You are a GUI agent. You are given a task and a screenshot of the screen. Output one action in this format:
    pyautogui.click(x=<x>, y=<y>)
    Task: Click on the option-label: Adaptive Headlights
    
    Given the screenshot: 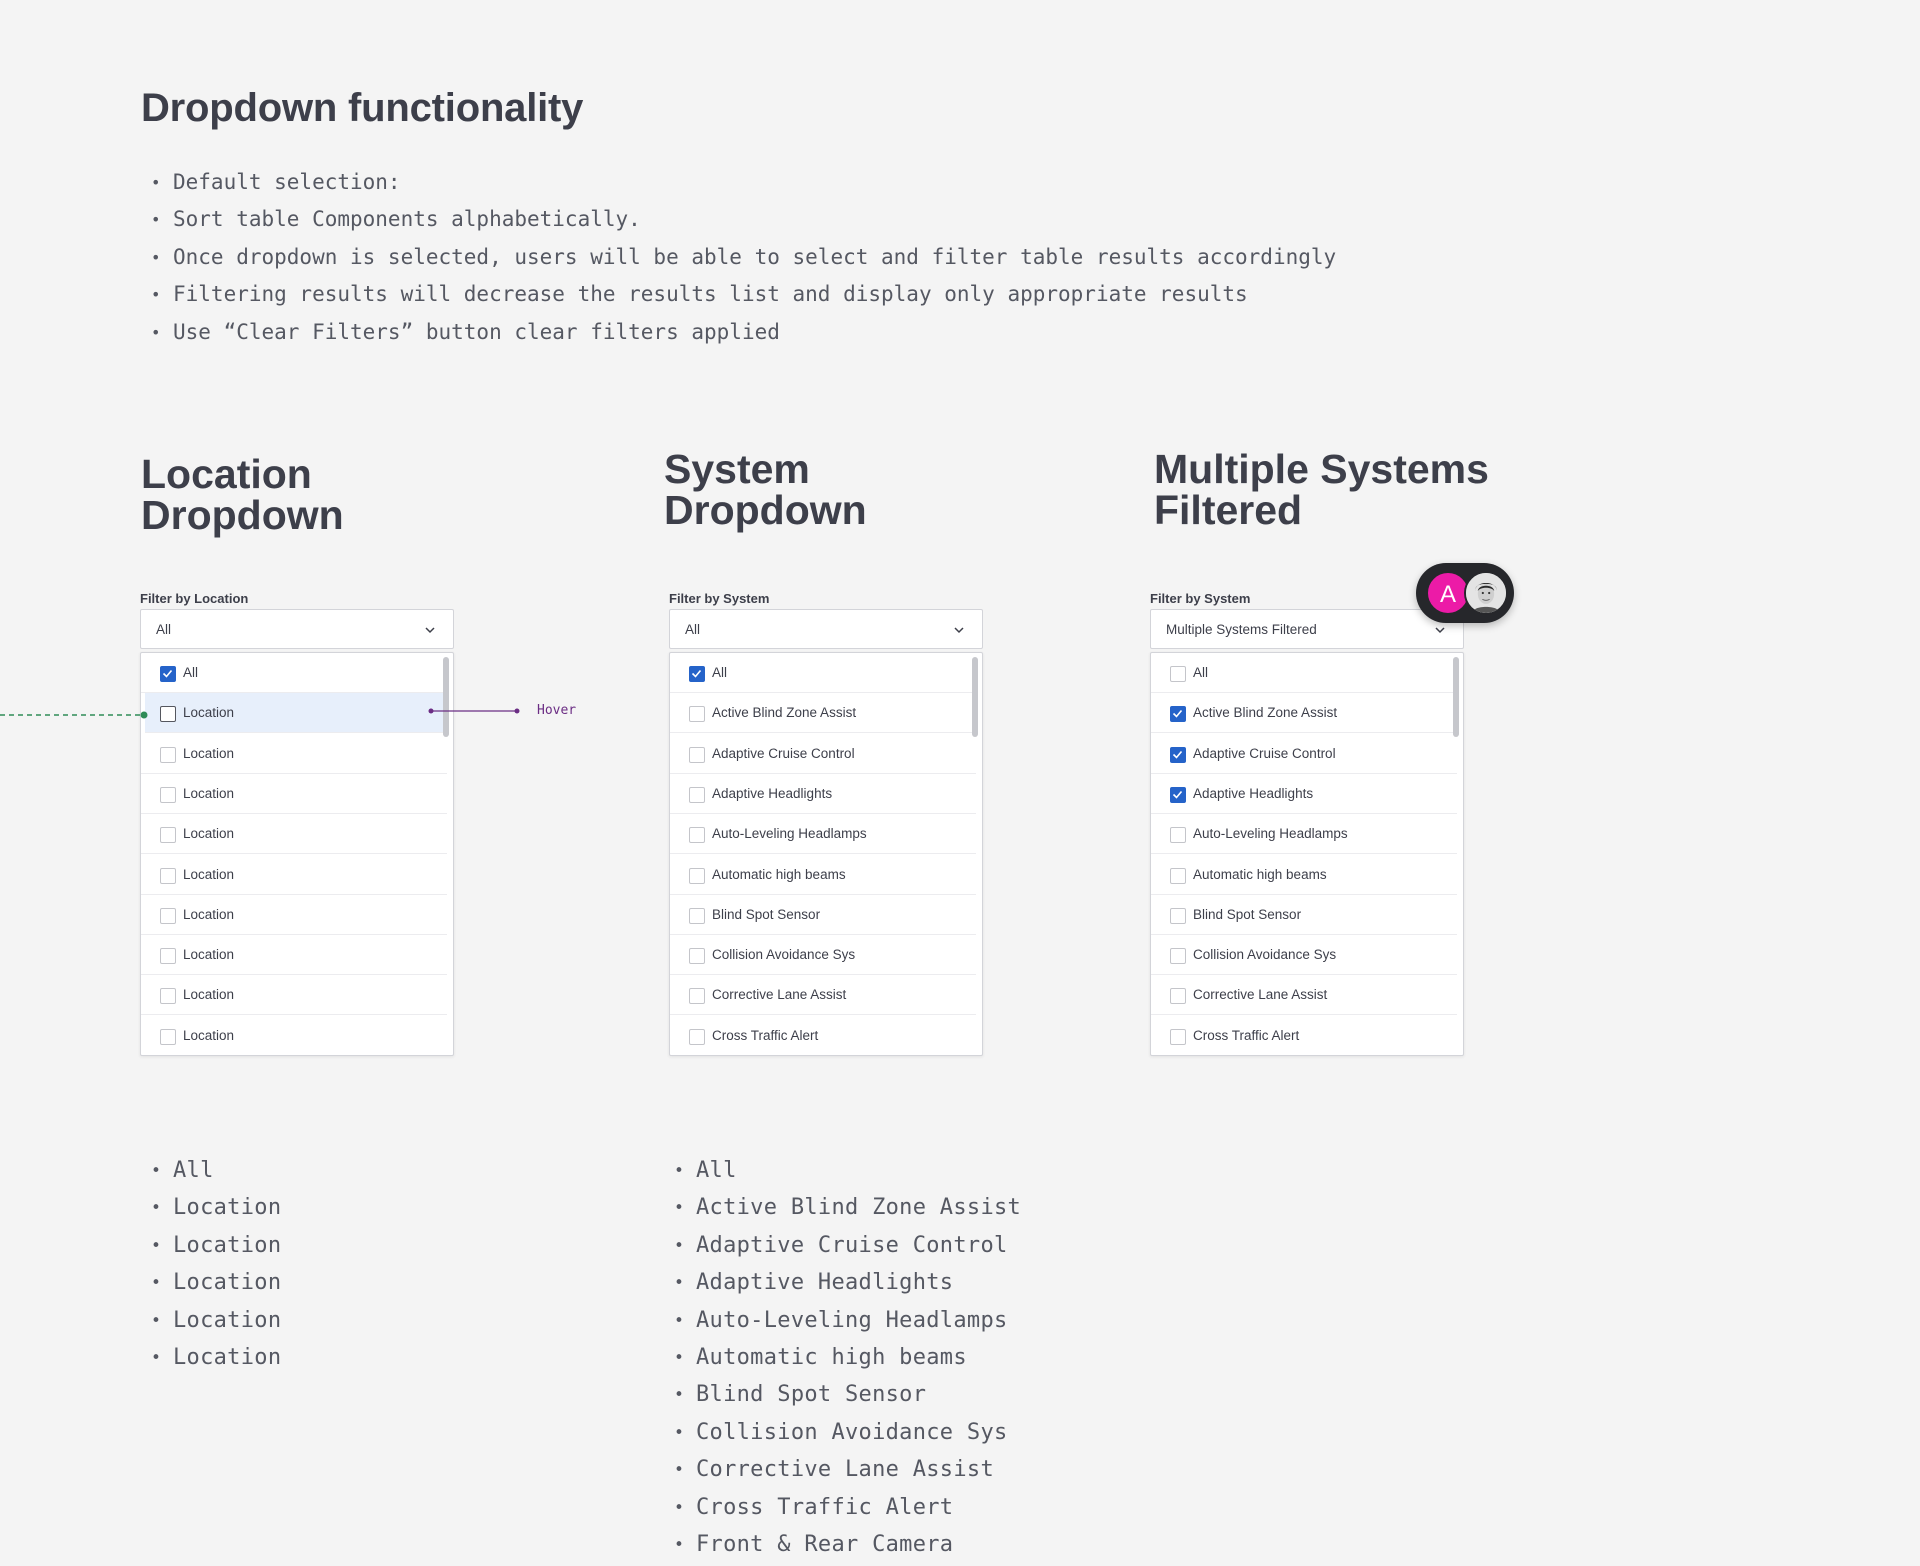 What is the action you would take?
    pyautogui.click(x=1253, y=793)
    